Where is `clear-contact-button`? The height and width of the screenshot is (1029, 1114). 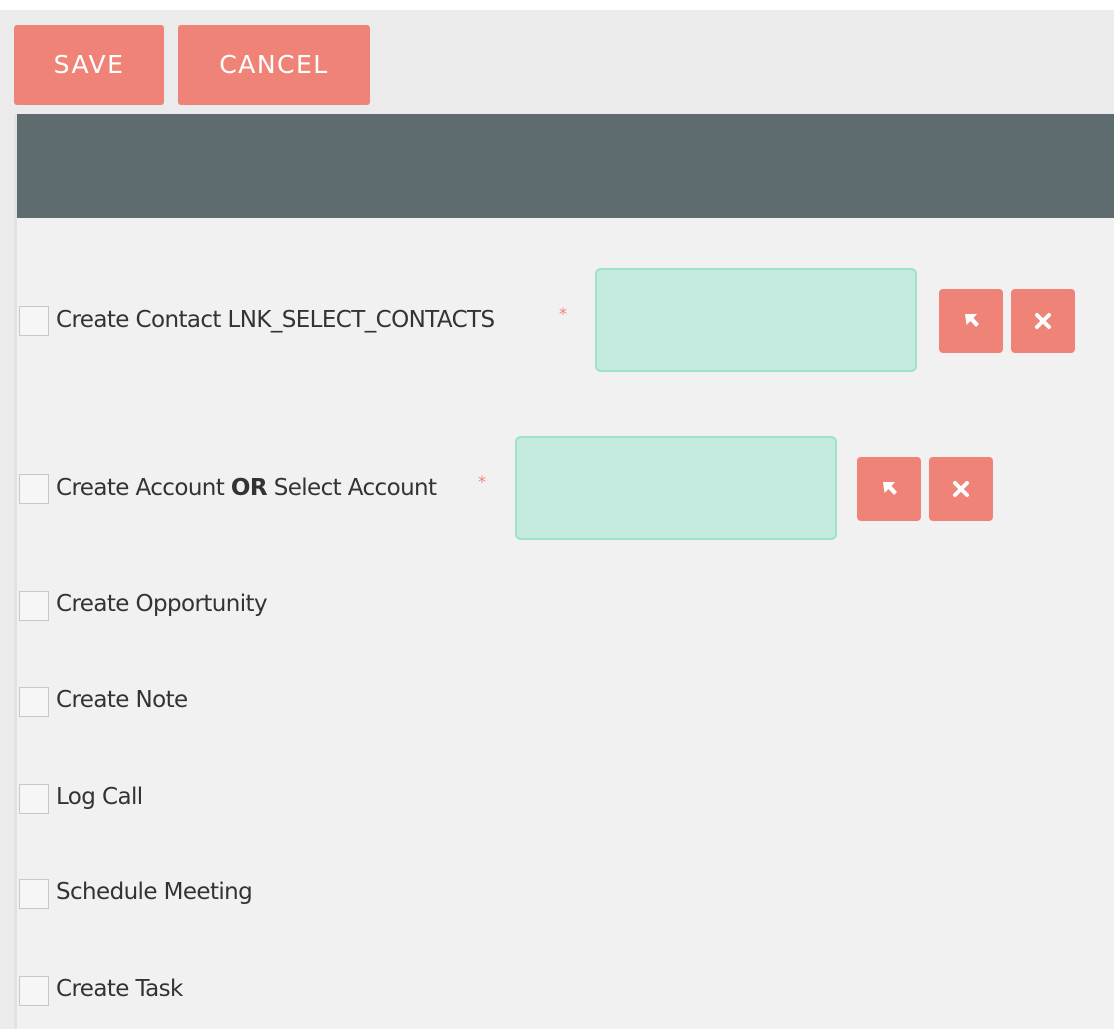 clear-contact-button is located at coordinates (1043, 321).